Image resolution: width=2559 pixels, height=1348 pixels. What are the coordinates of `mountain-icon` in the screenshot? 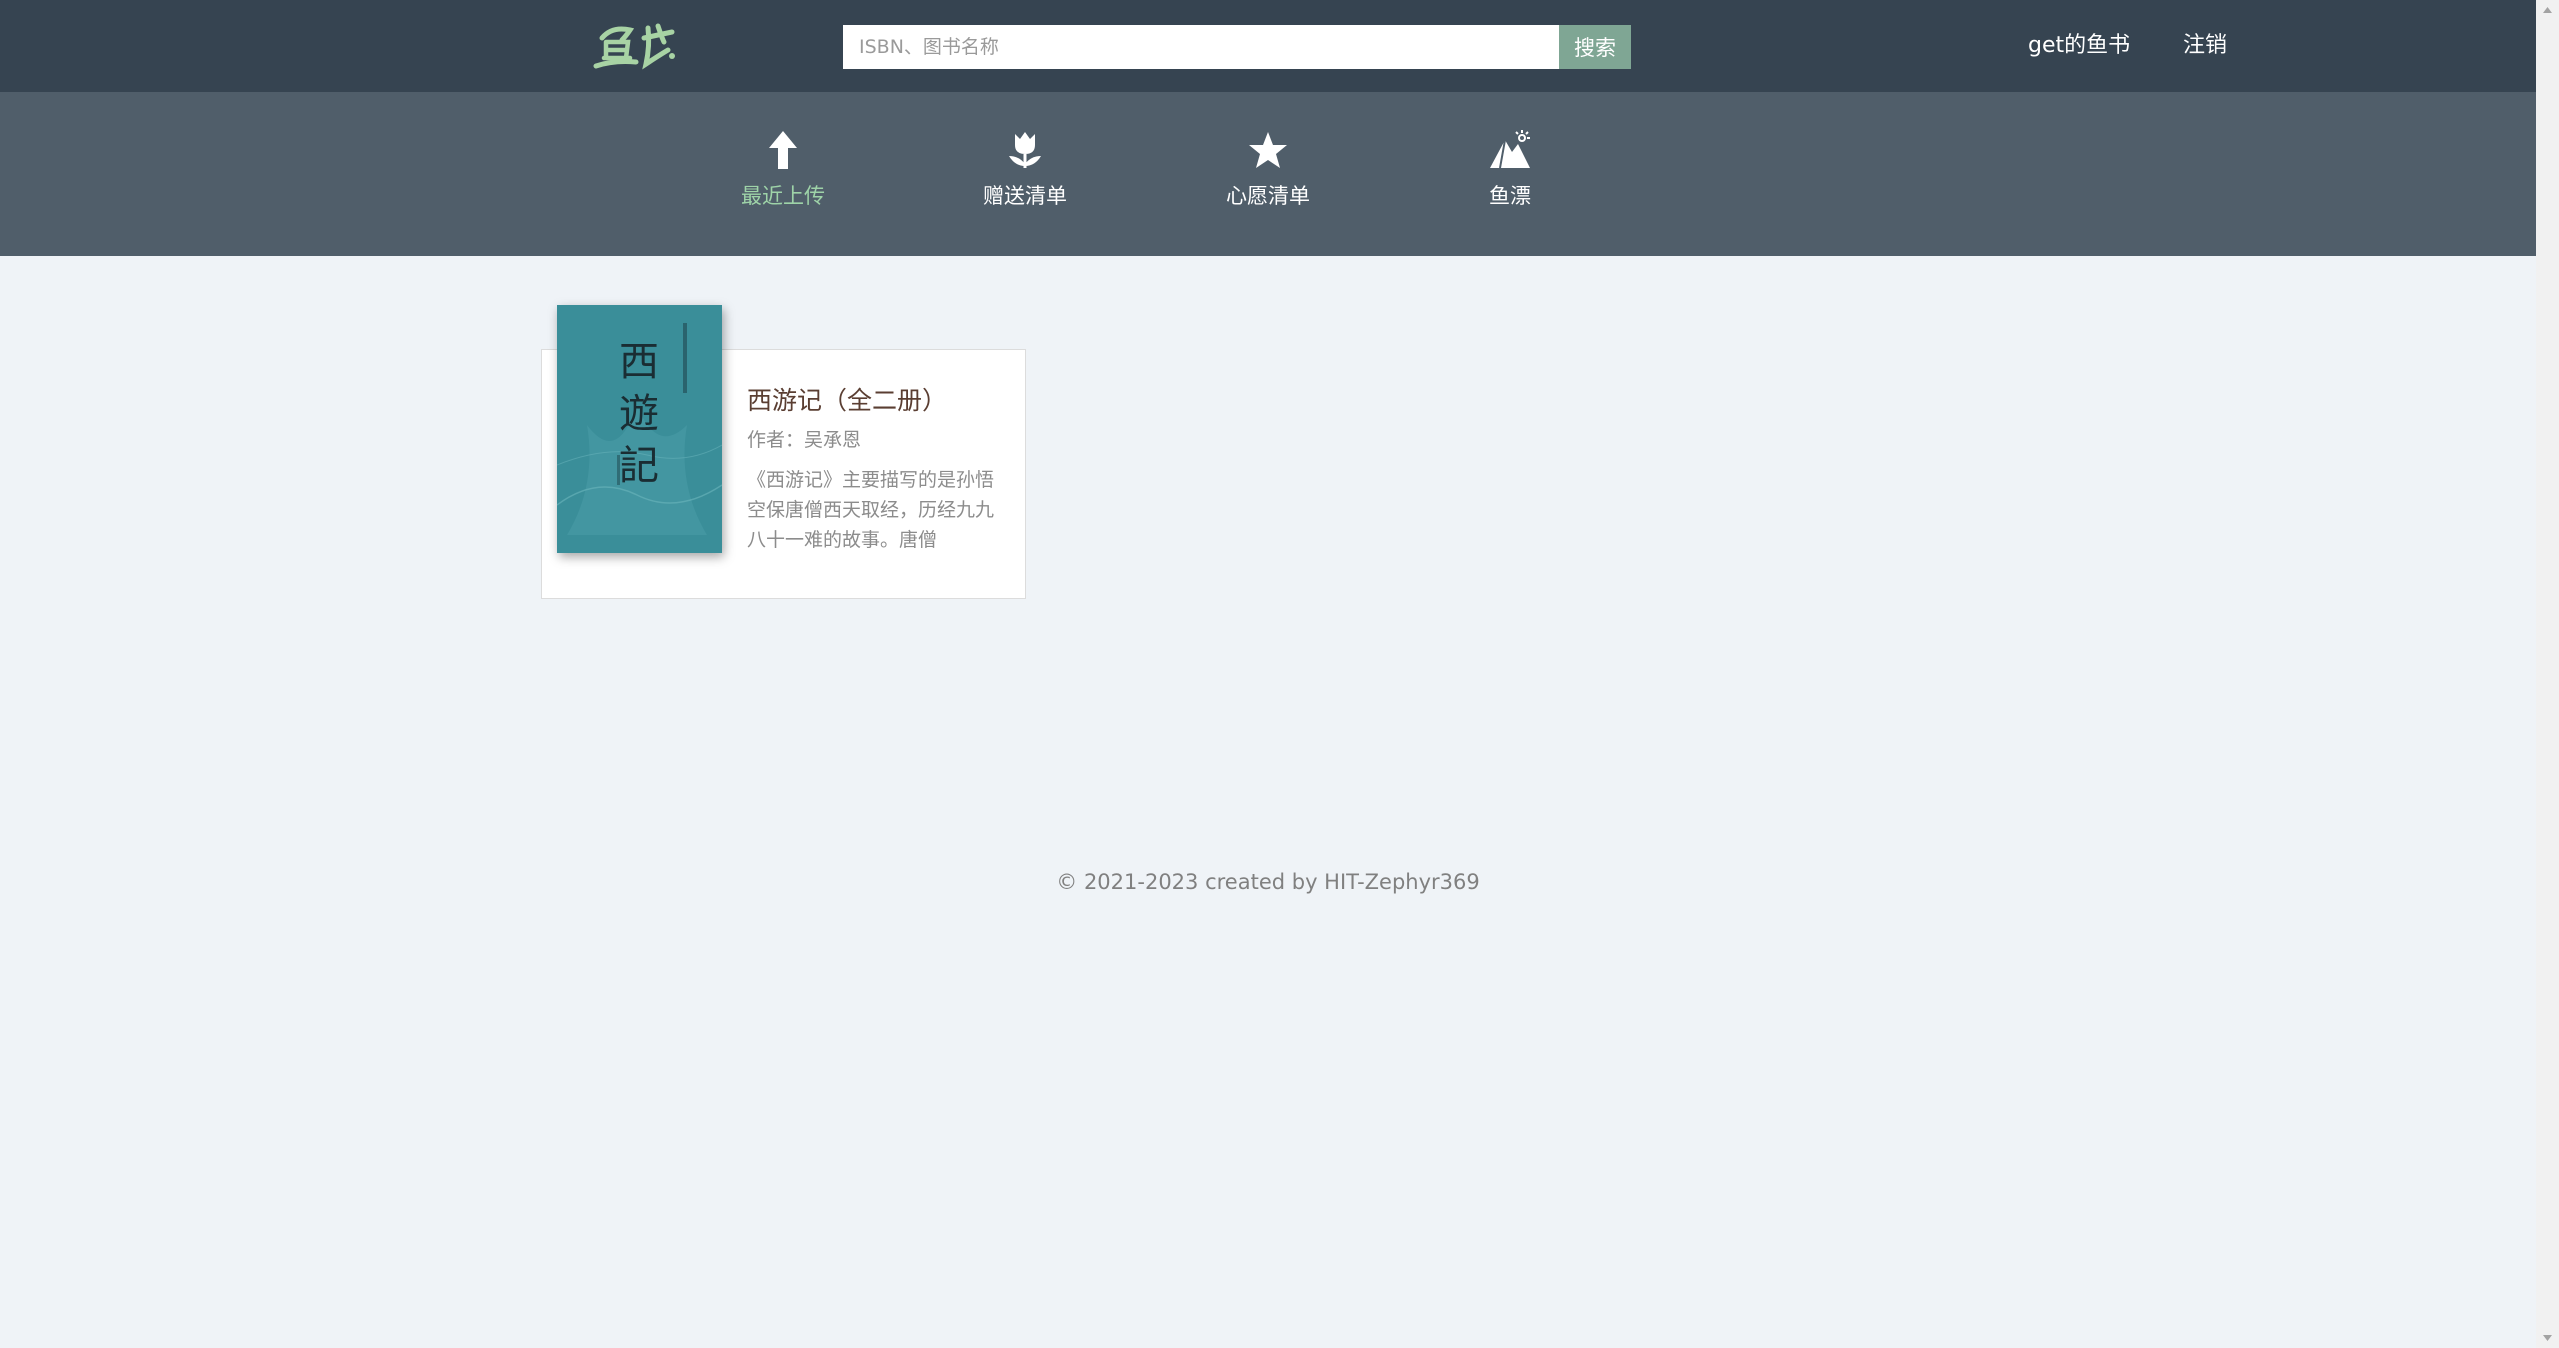 It's located at (1510, 149).